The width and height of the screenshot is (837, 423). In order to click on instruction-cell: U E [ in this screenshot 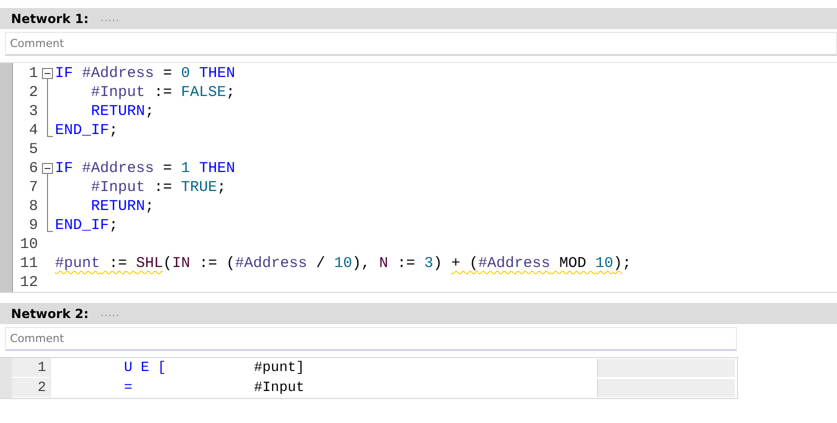, I will do `click(152, 368)`.